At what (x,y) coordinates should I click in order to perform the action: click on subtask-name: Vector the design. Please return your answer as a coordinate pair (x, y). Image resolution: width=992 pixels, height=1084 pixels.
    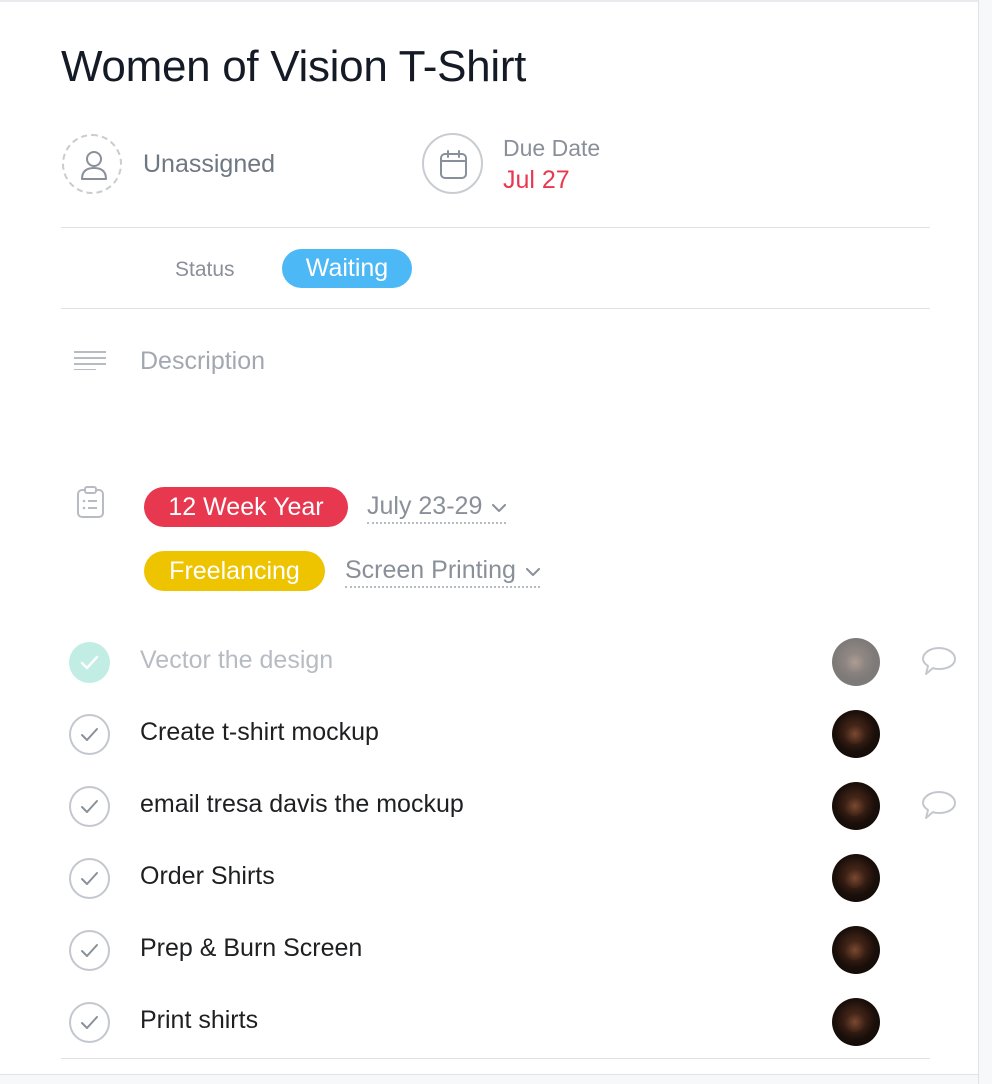
    Looking at the image, I should click on (236, 660).